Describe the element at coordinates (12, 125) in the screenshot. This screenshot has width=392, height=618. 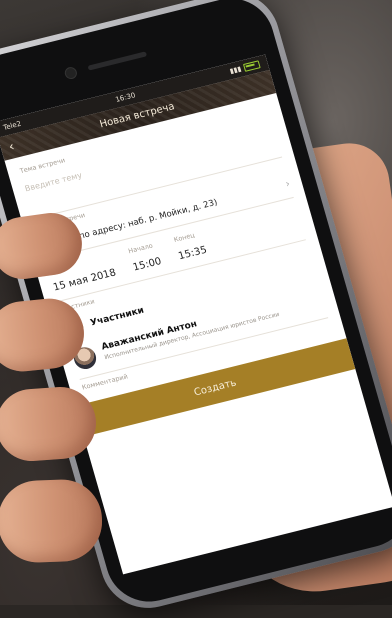
I see `carrier-label: Tele2` at that location.